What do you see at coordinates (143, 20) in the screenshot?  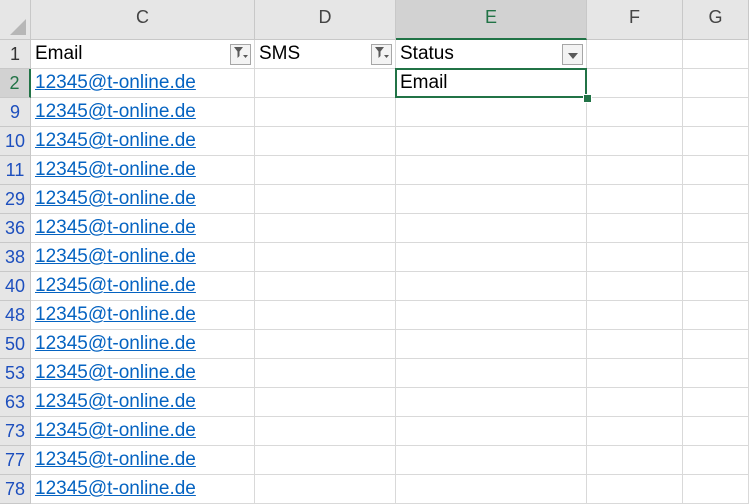 I see `column-header-c: C` at bounding box center [143, 20].